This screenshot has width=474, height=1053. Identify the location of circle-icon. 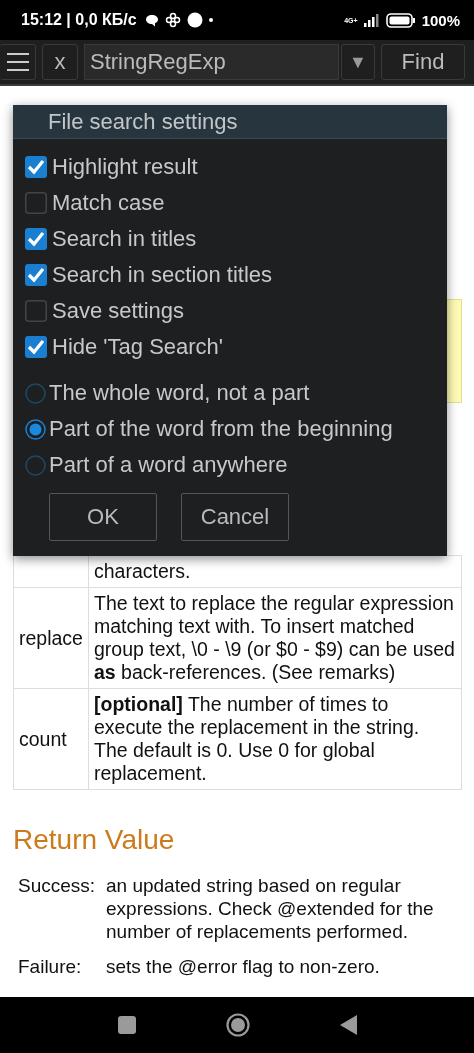
(194, 20).